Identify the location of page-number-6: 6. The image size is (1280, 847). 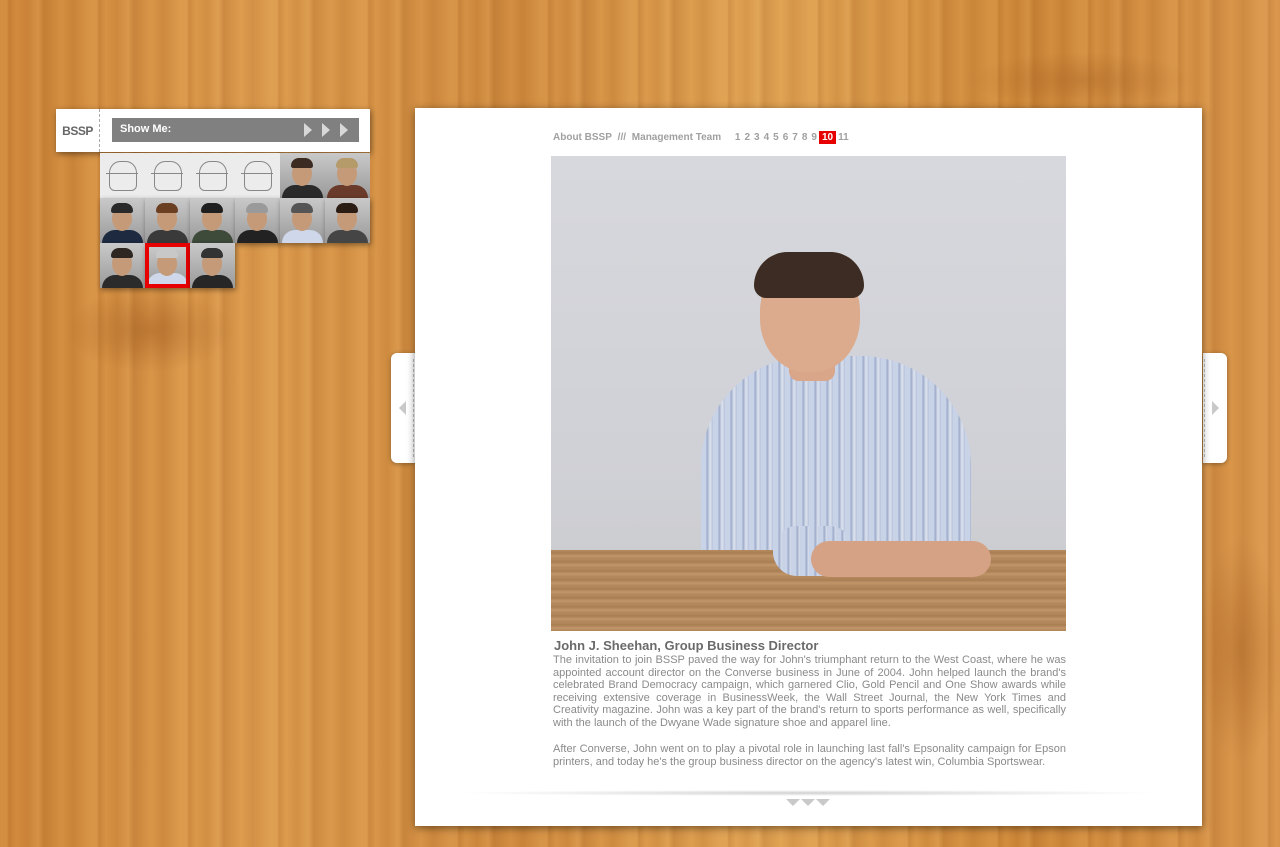
(786, 137).